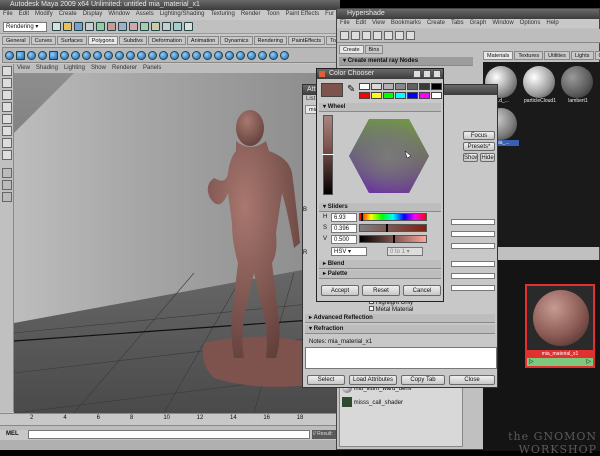 The image size is (600, 456). Describe the element at coordinates (7, 83) in the screenshot. I see `lasso-tool-icon` at that location.